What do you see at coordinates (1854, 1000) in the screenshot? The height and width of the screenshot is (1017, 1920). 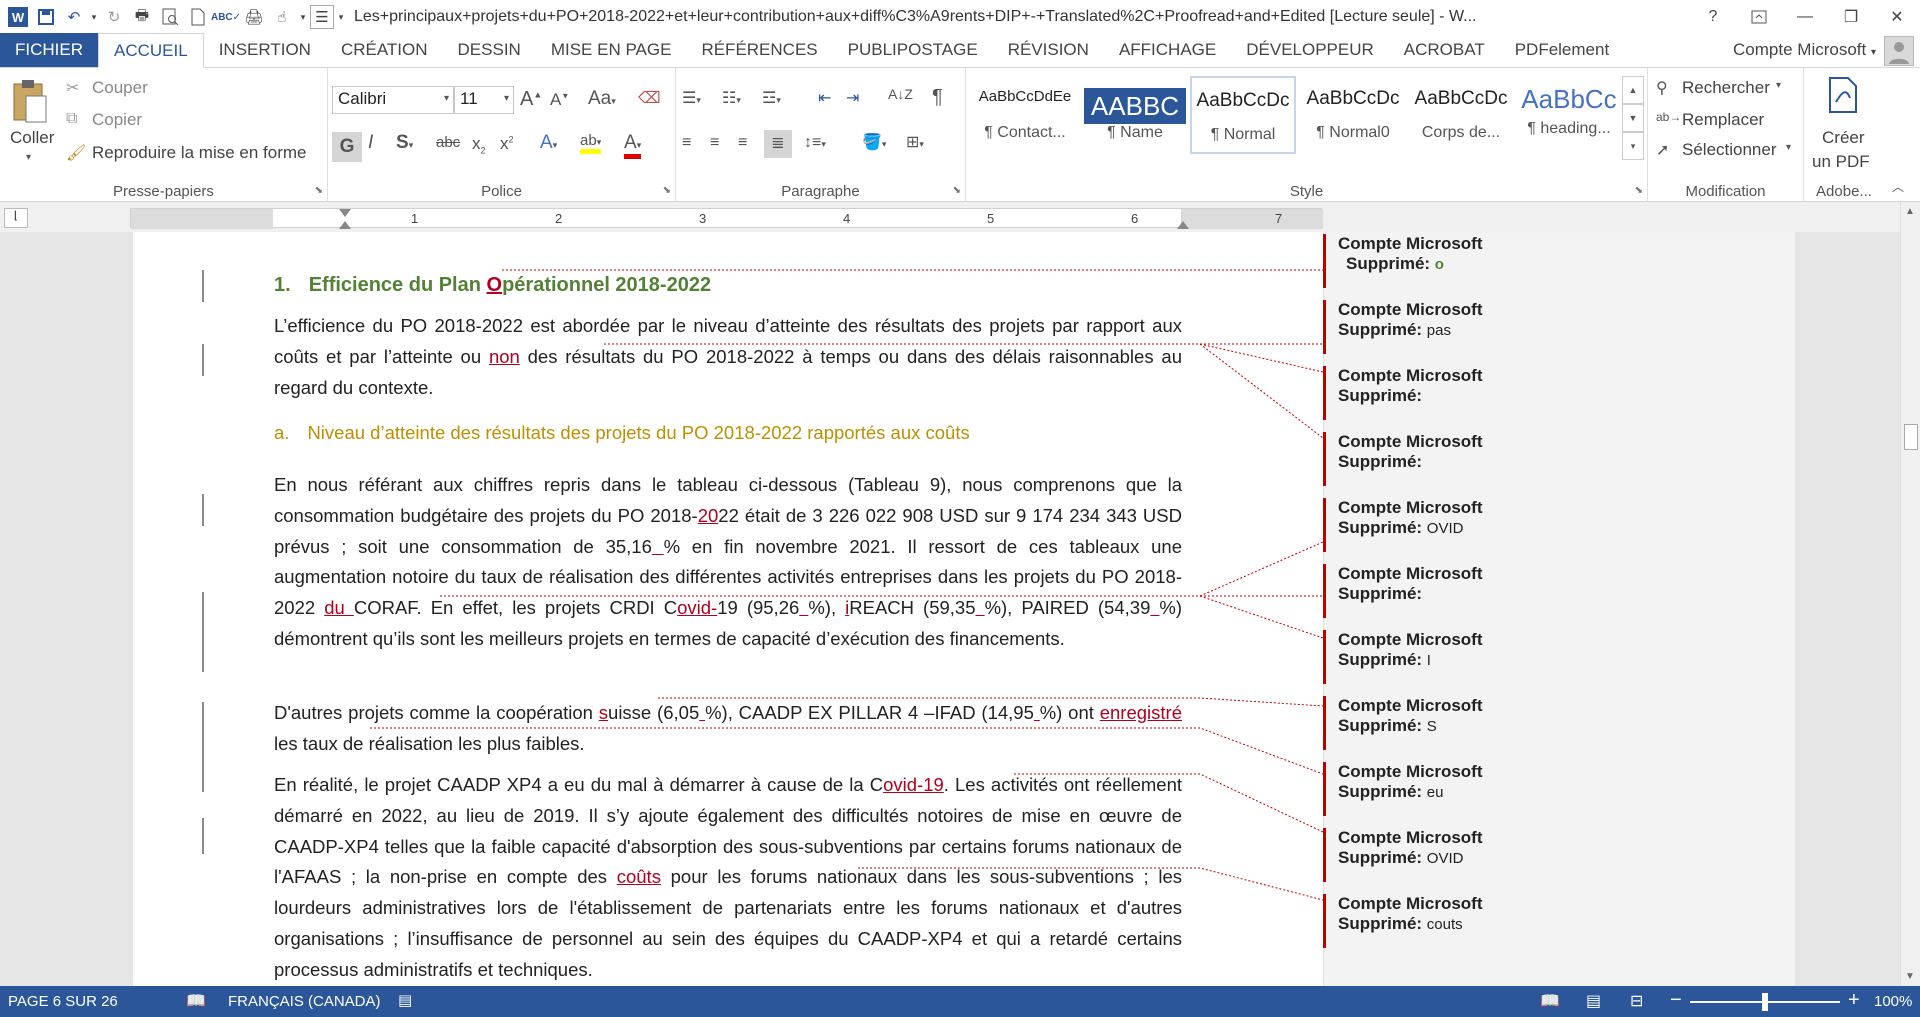 I see `zoom-in-button: +` at bounding box center [1854, 1000].